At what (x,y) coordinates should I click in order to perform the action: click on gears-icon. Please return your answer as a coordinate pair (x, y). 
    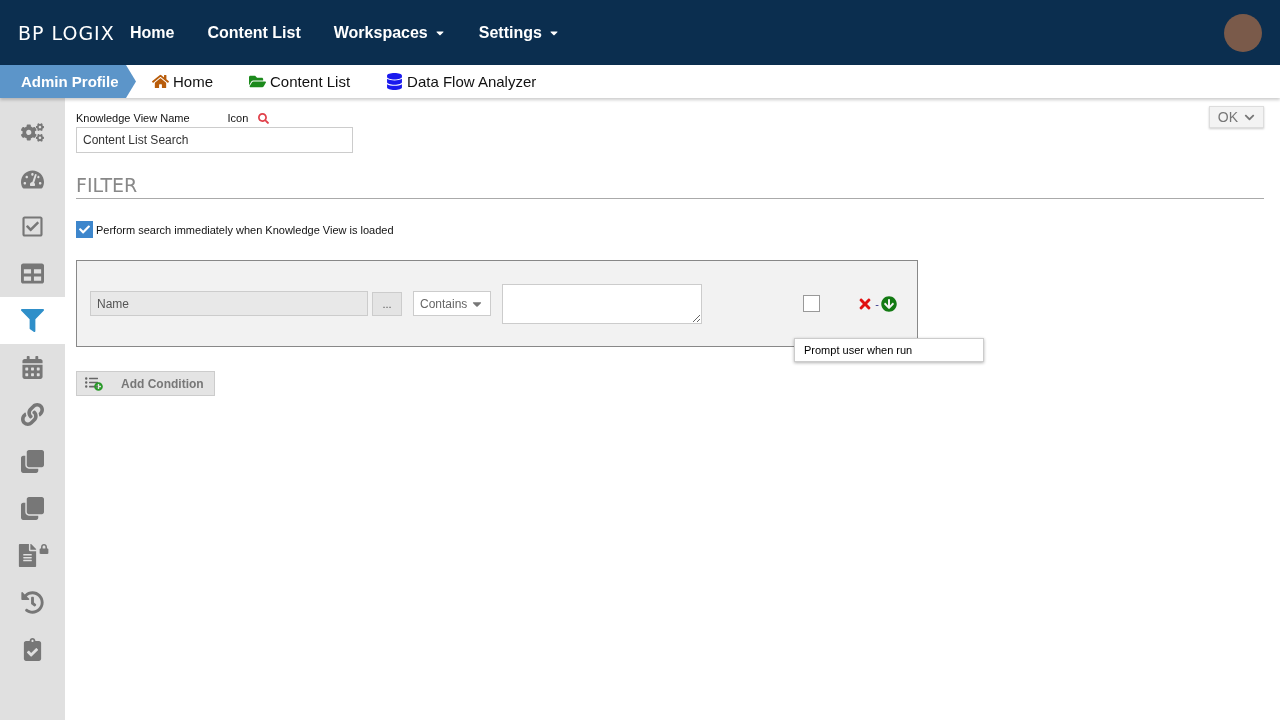
    Looking at the image, I should click on (32, 132).